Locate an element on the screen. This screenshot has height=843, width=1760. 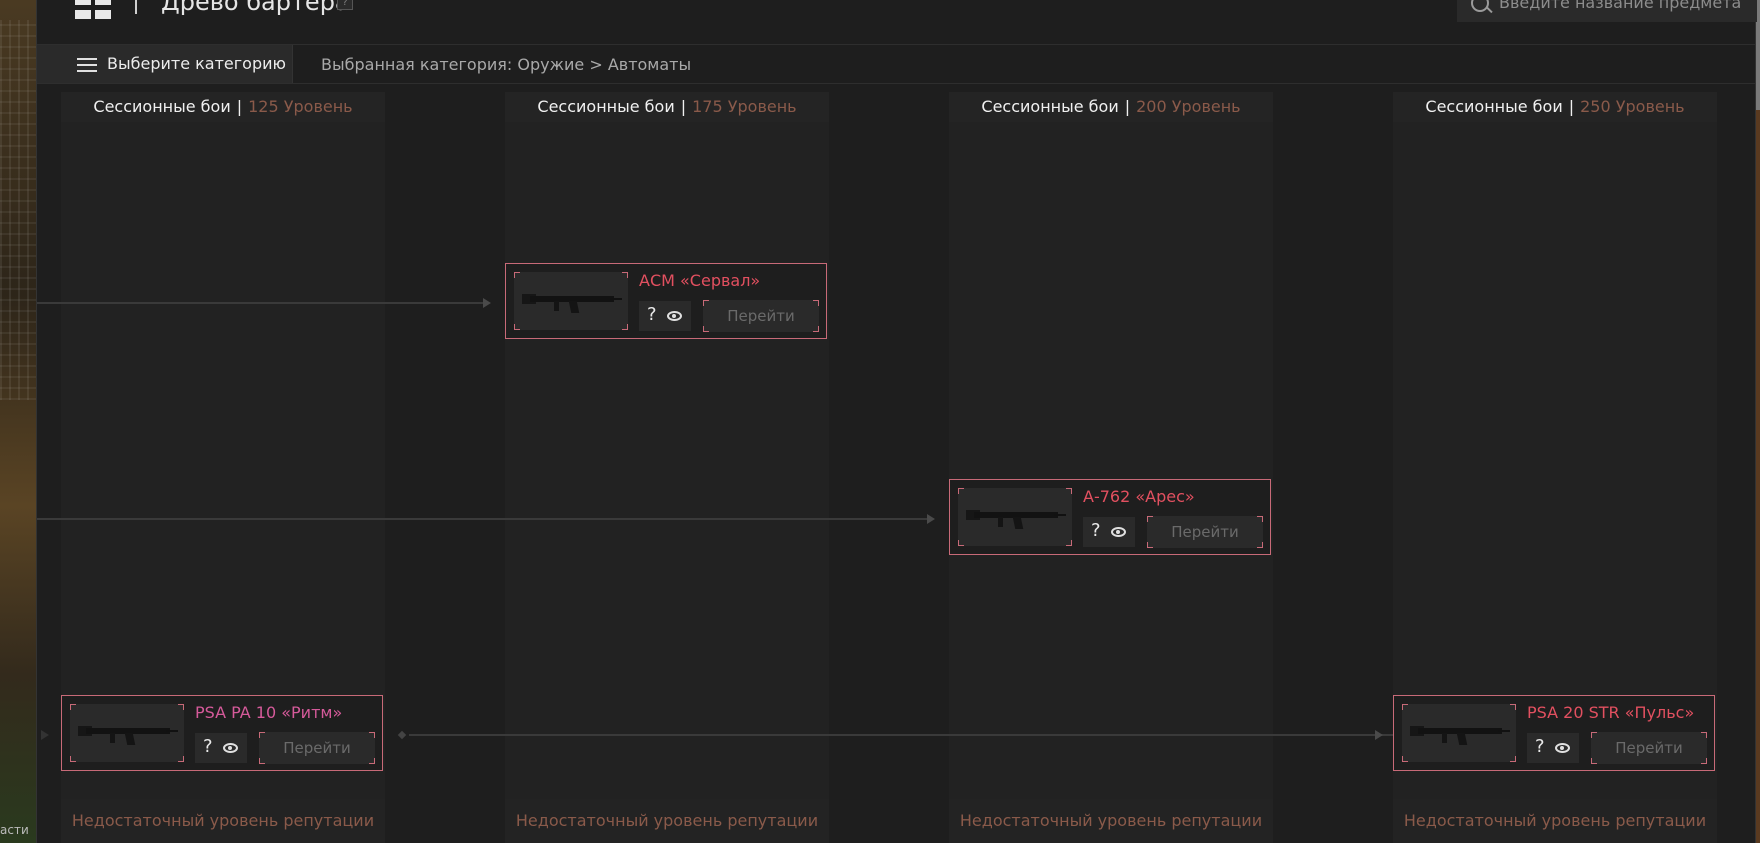
background-text: асти is located at coordinates (14, 830).